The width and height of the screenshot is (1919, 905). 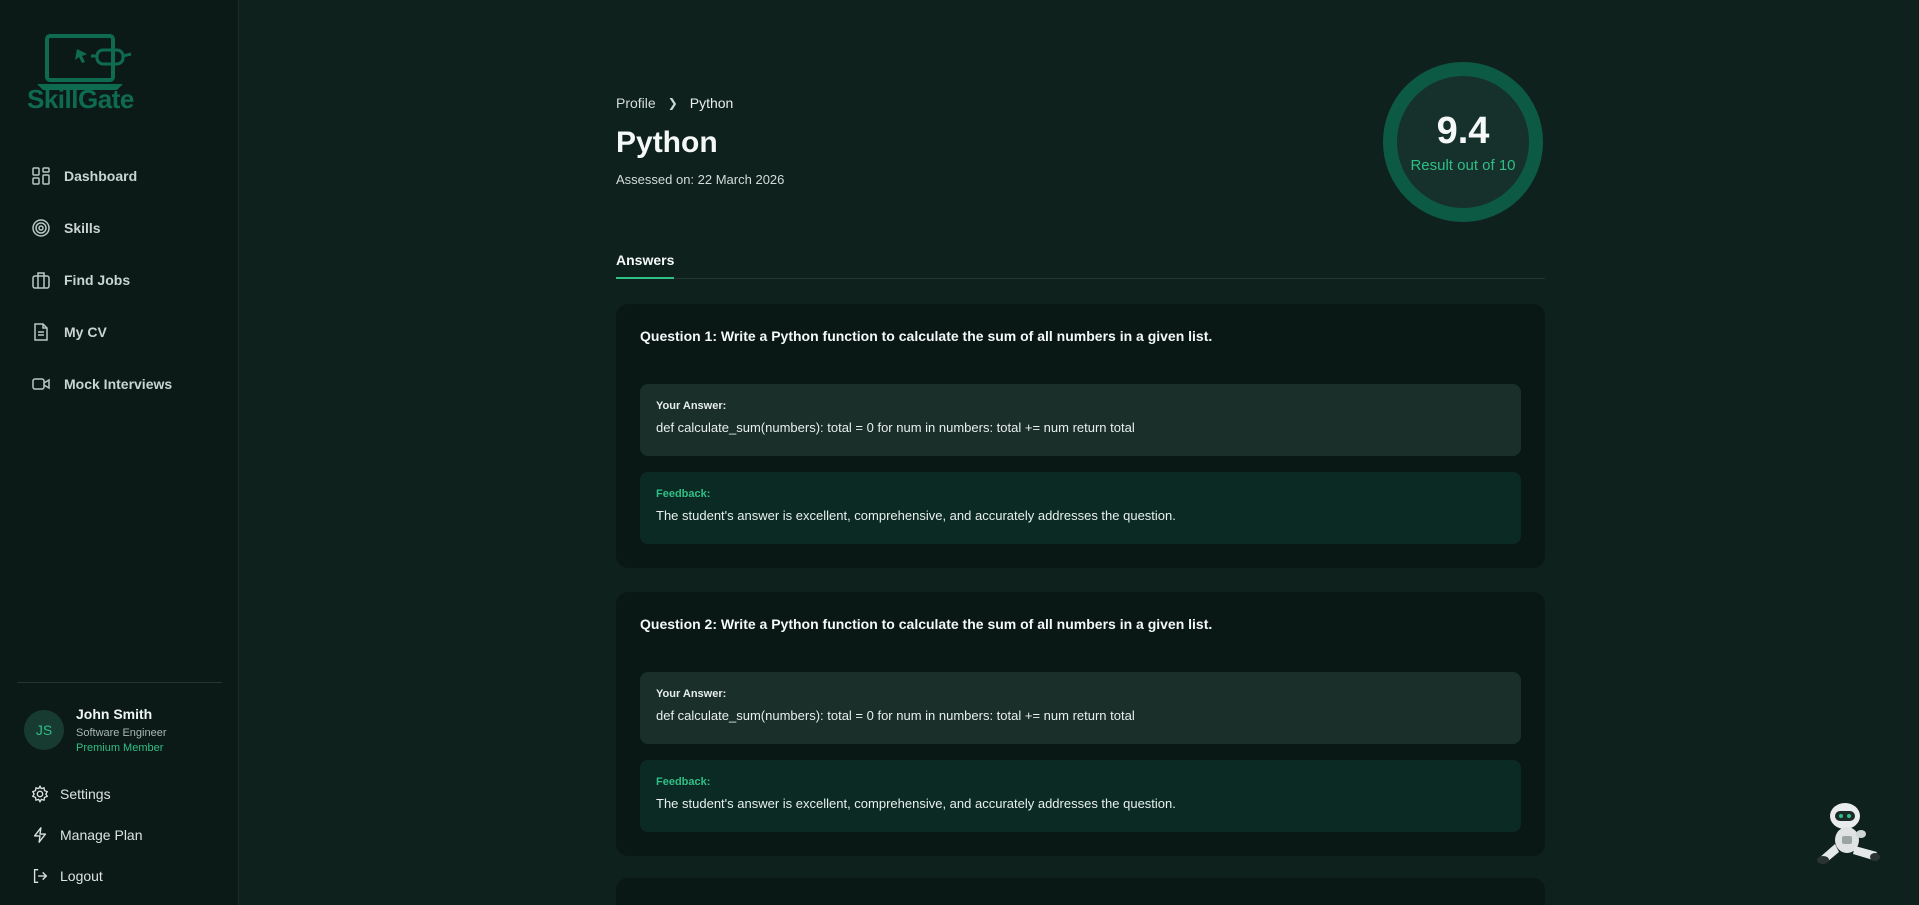 I want to click on sidebar-item-label: Skills, so click(x=82, y=228).